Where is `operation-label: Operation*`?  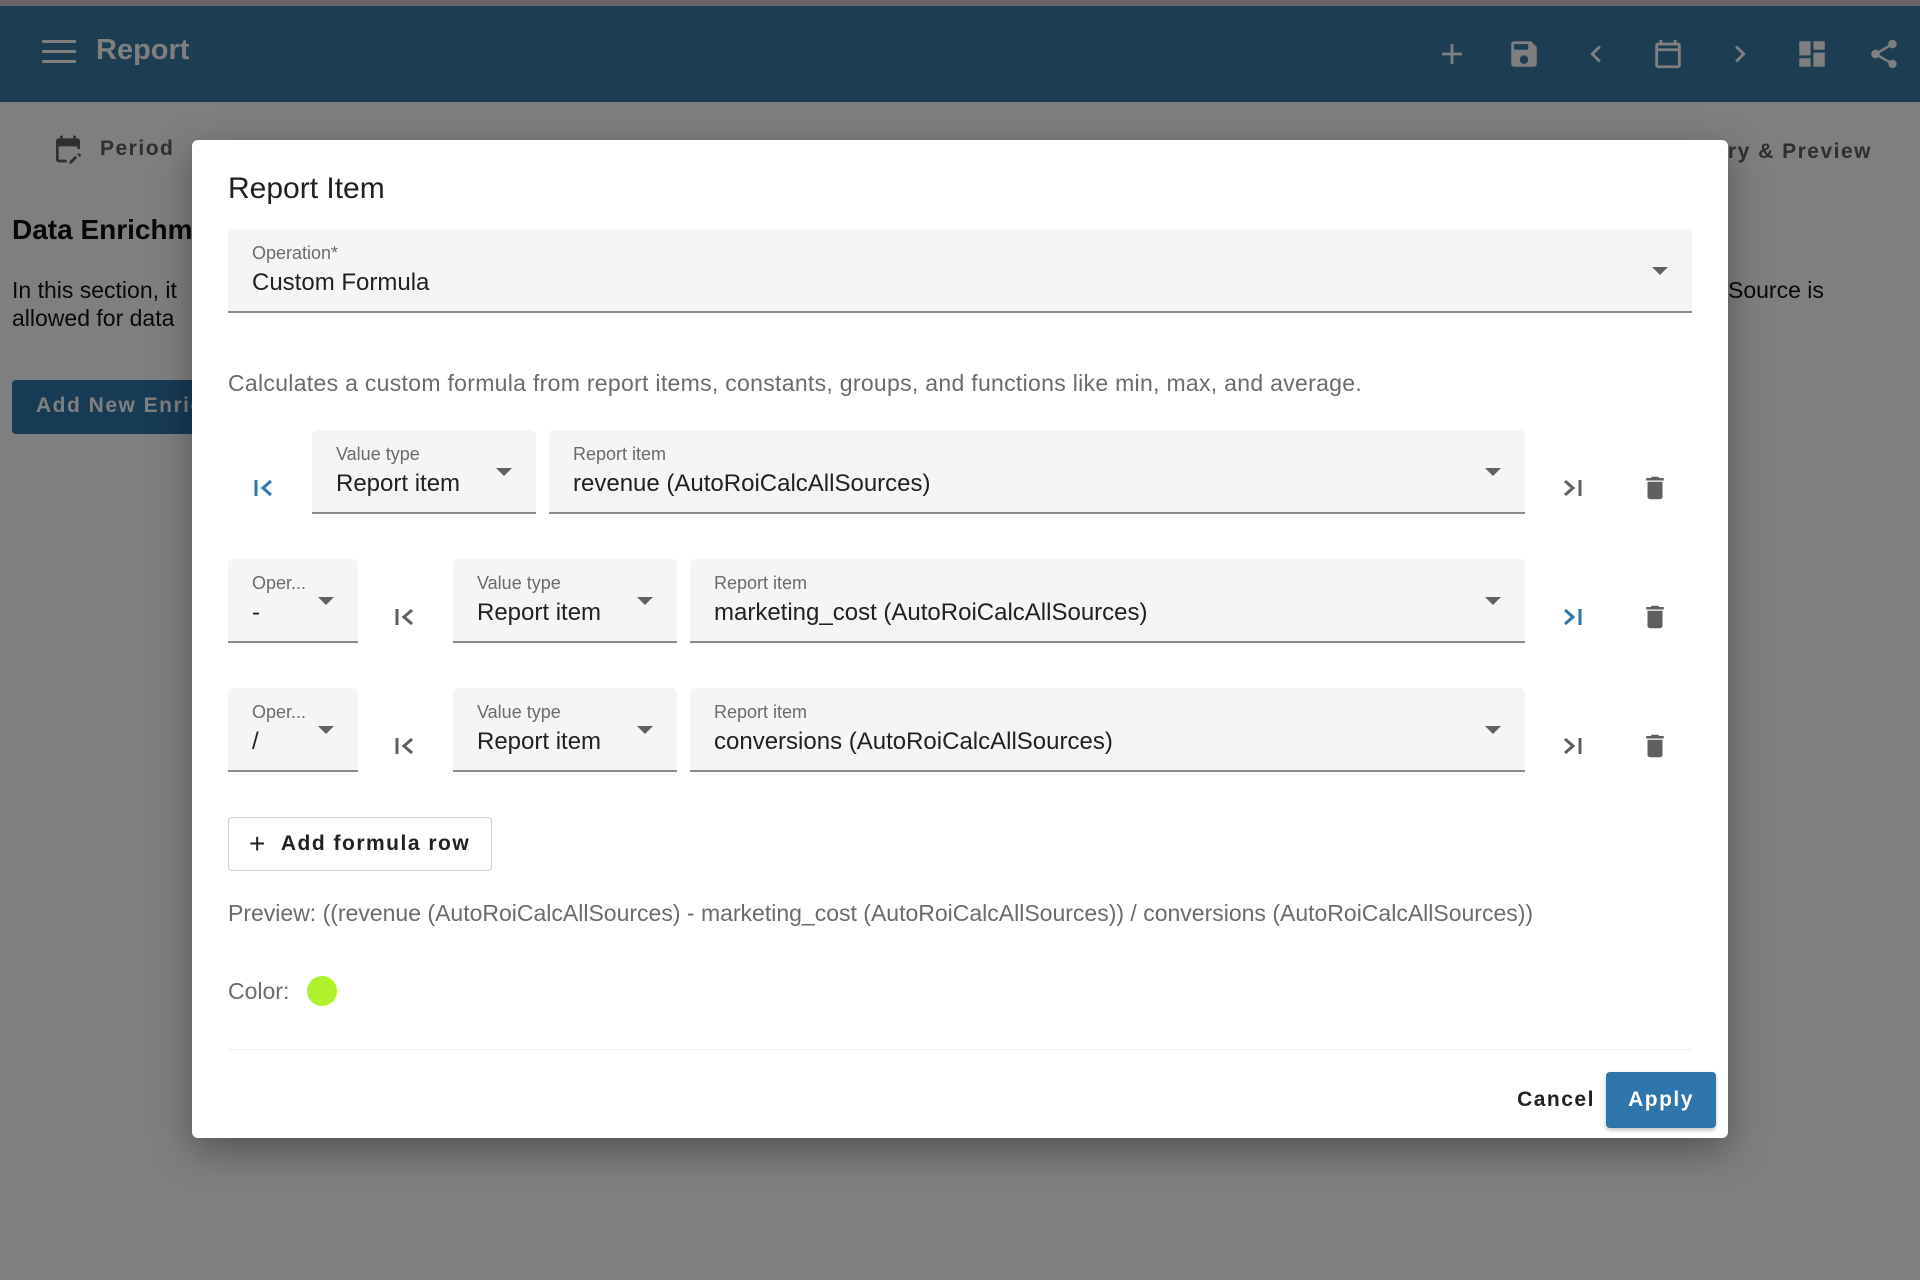 operation-label: Operation* is located at coordinates (295, 253).